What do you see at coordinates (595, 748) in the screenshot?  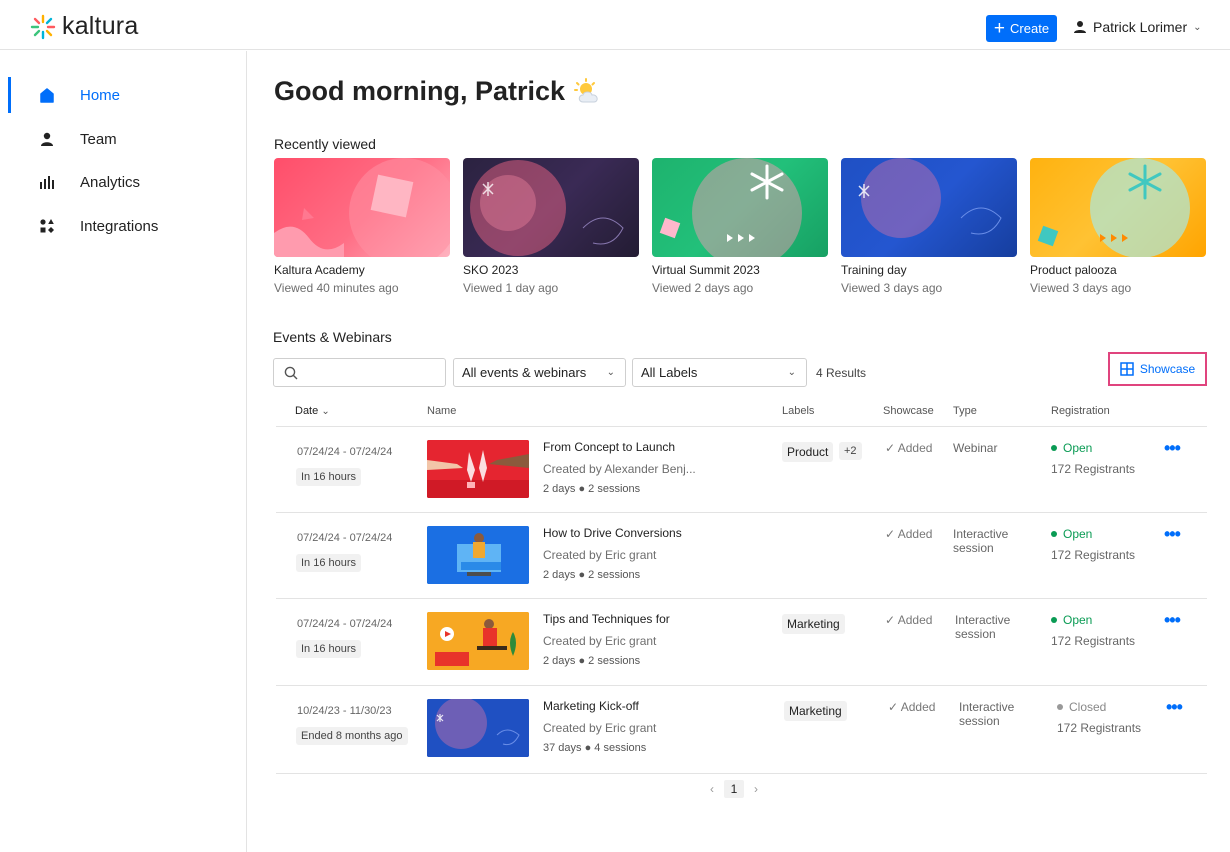 I see `event-meta: 37 days ● 4 sessions` at bounding box center [595, 748].